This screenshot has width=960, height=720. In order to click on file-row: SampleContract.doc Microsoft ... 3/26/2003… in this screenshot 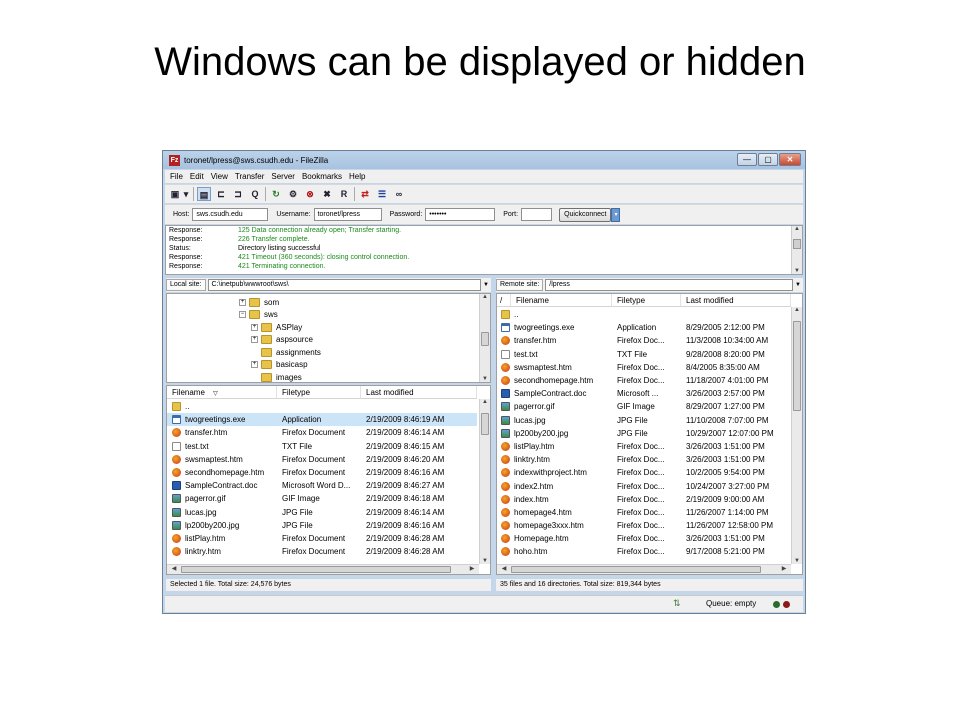, I will do `click(644, 393)`.